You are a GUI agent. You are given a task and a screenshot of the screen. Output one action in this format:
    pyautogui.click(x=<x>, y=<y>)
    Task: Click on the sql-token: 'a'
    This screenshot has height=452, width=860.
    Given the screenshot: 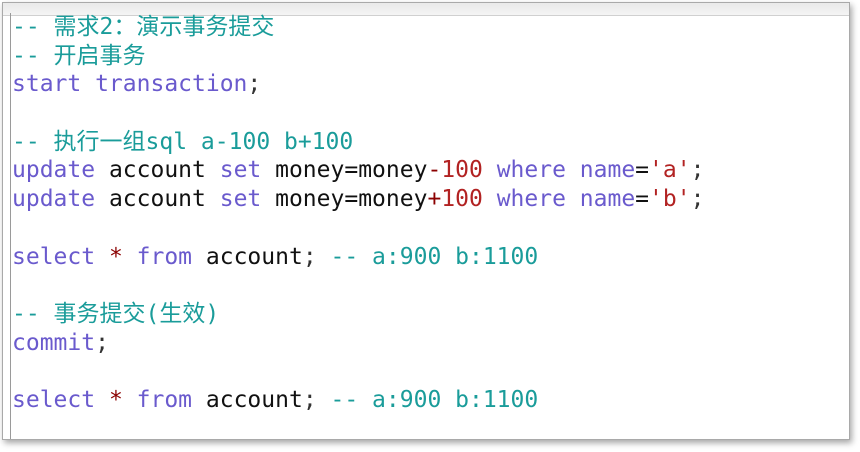 What is the action you would take?
    pyautogui.click(x=670, y=170)
    